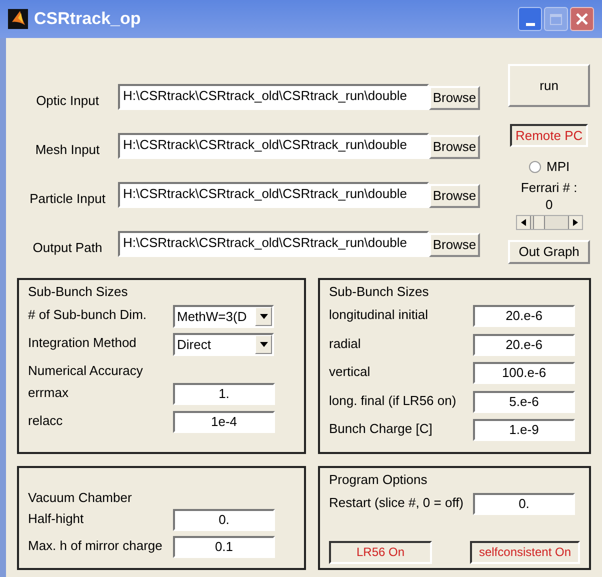 This screenshot has height=577, width=602. I want to click on panel-title: Program Options, so click(378, 479).